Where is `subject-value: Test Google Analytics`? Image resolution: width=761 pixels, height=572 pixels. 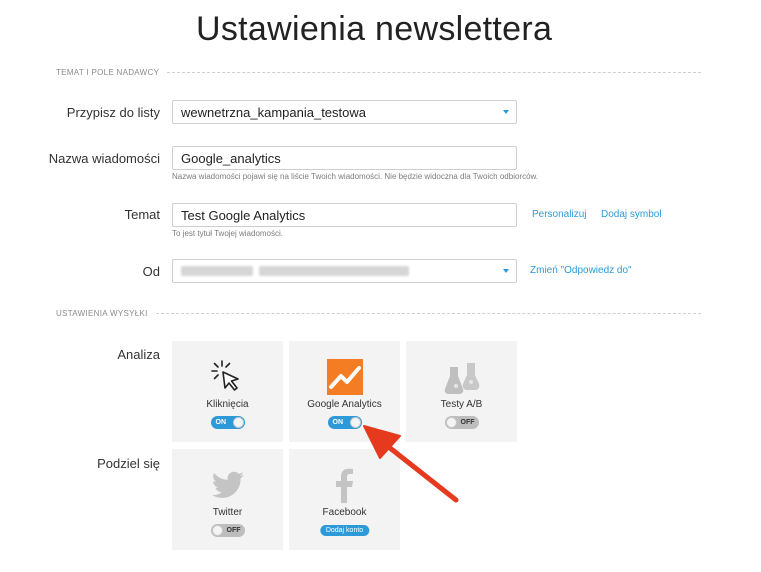
subject-value: Test Google Analytics is located at coordinates (243, 215).